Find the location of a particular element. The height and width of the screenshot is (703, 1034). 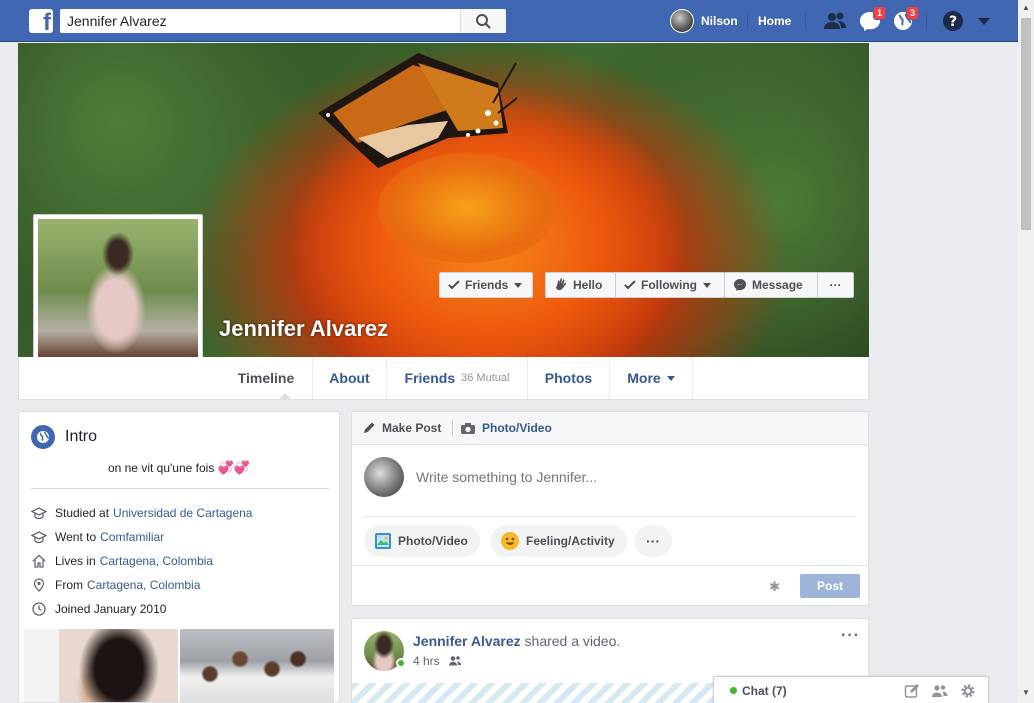

photo-icon is located at coordinates (383, 541).